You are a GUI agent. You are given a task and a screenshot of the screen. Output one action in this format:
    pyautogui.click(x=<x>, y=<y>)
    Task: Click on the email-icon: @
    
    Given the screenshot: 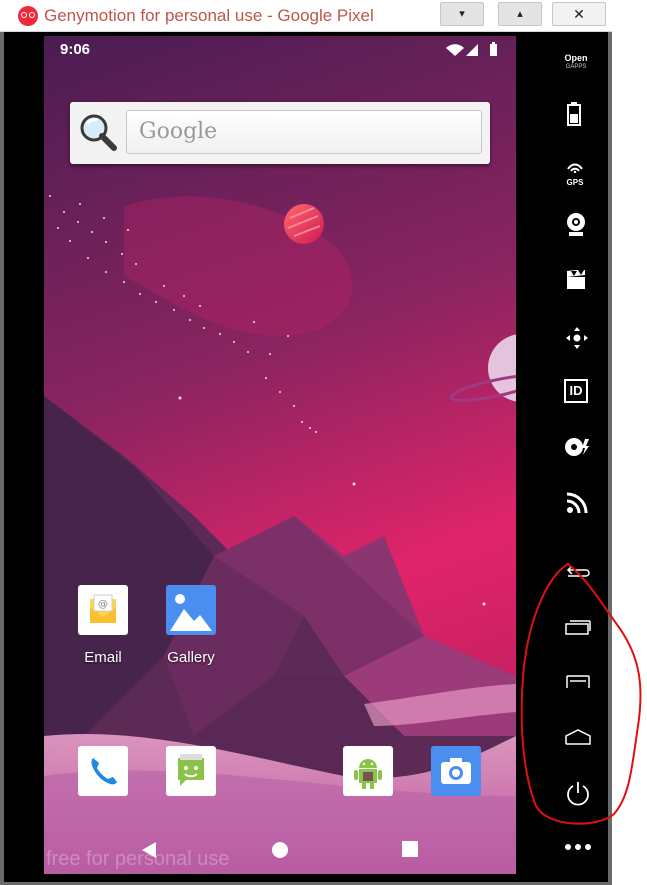 What is the action you would take?
    pyautogui.click(x=103, y=610)
    